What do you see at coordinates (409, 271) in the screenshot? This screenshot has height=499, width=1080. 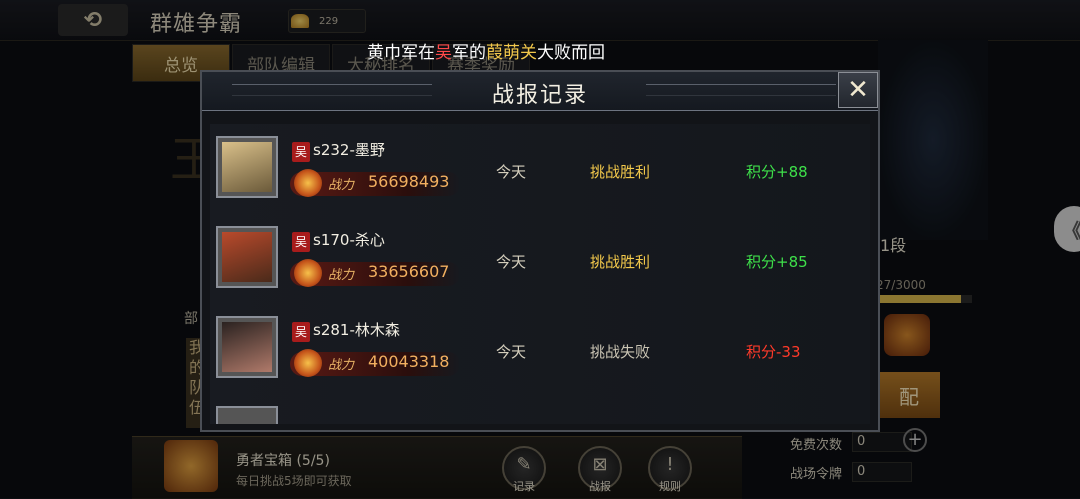 I see `power-value: 33656607` at bounding box center [409, 271].